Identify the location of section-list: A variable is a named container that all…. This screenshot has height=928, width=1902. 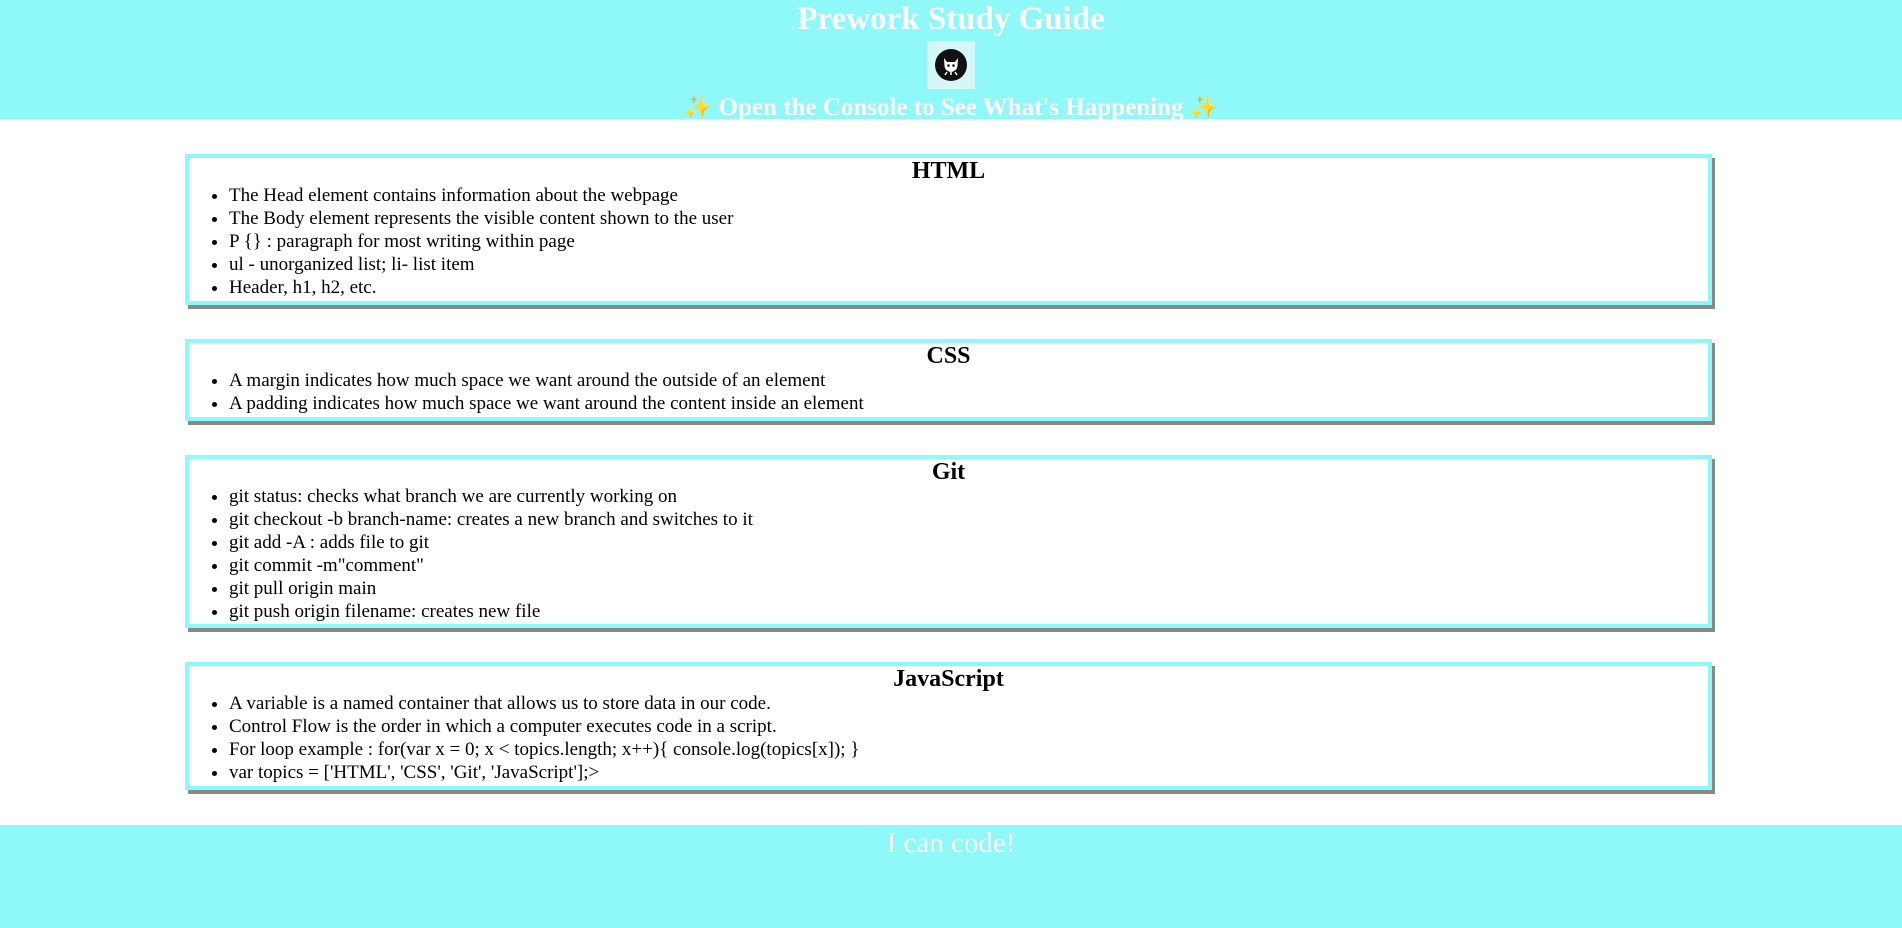
(948, 738).